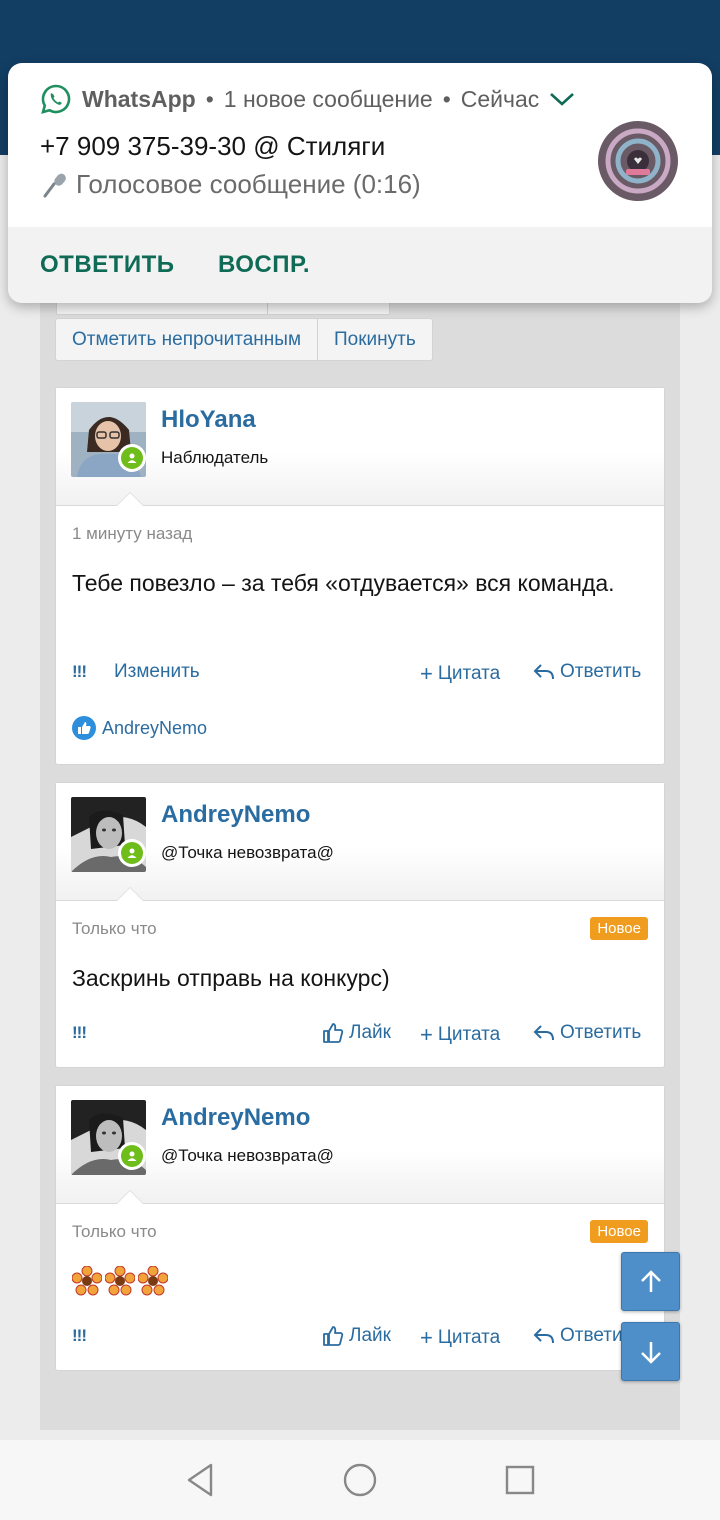 The height and width of the screenshot is (1520, 720). What do you see at coordinates (157, 672) in the screenshot?
I see `edit-link: Изменить` at bounding box center [157, 672].